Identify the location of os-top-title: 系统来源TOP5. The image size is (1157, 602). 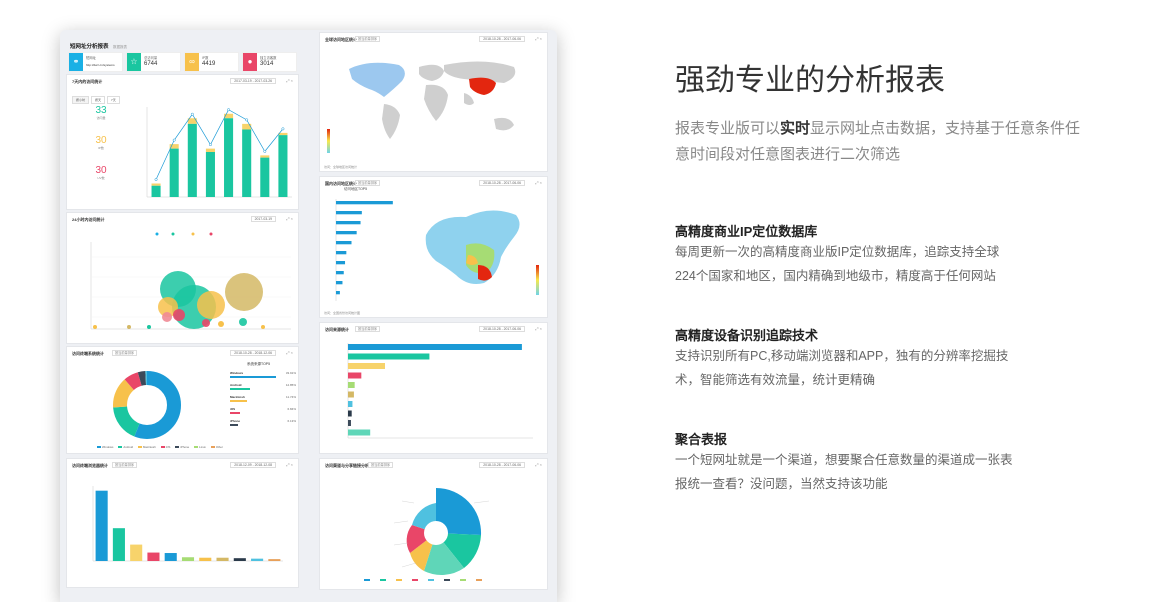
(259, 364).